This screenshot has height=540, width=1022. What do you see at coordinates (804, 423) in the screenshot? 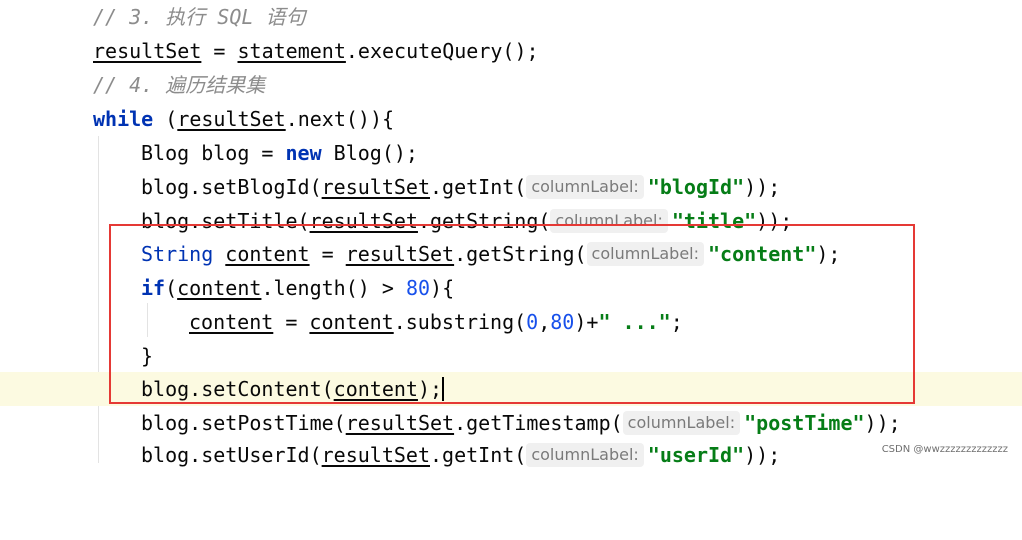
I see `string-literal: "postTime"` at bounding box center [804, 423].